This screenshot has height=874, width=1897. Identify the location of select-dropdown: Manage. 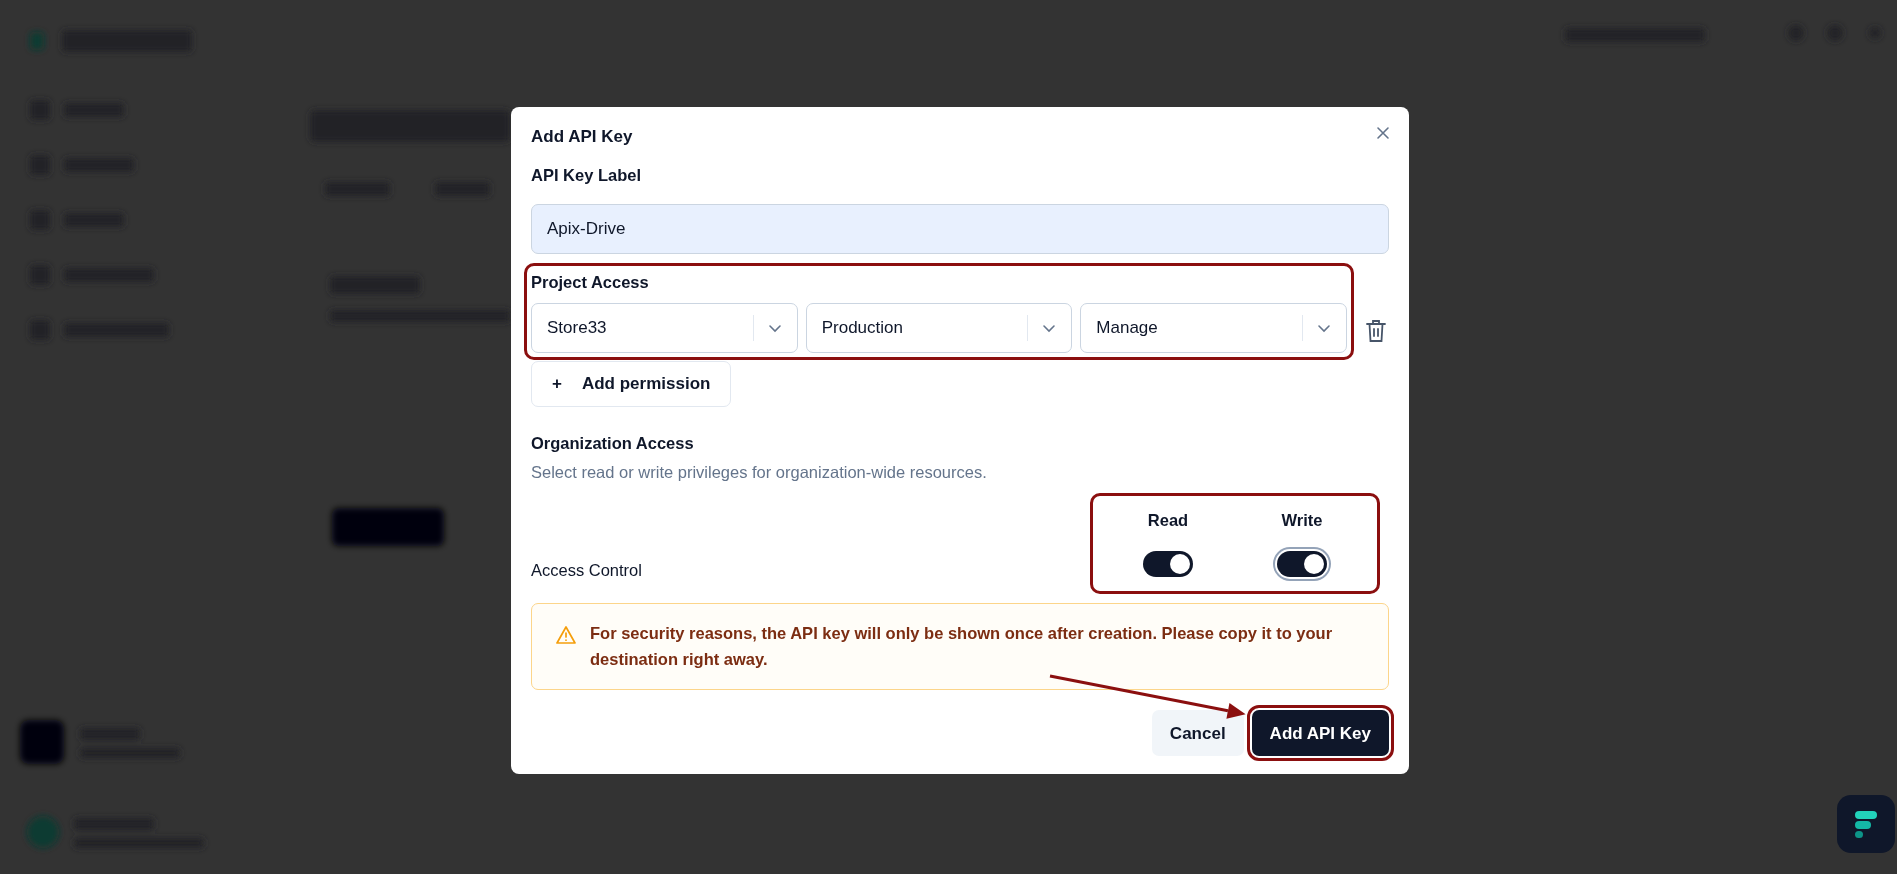
(1213, 327).